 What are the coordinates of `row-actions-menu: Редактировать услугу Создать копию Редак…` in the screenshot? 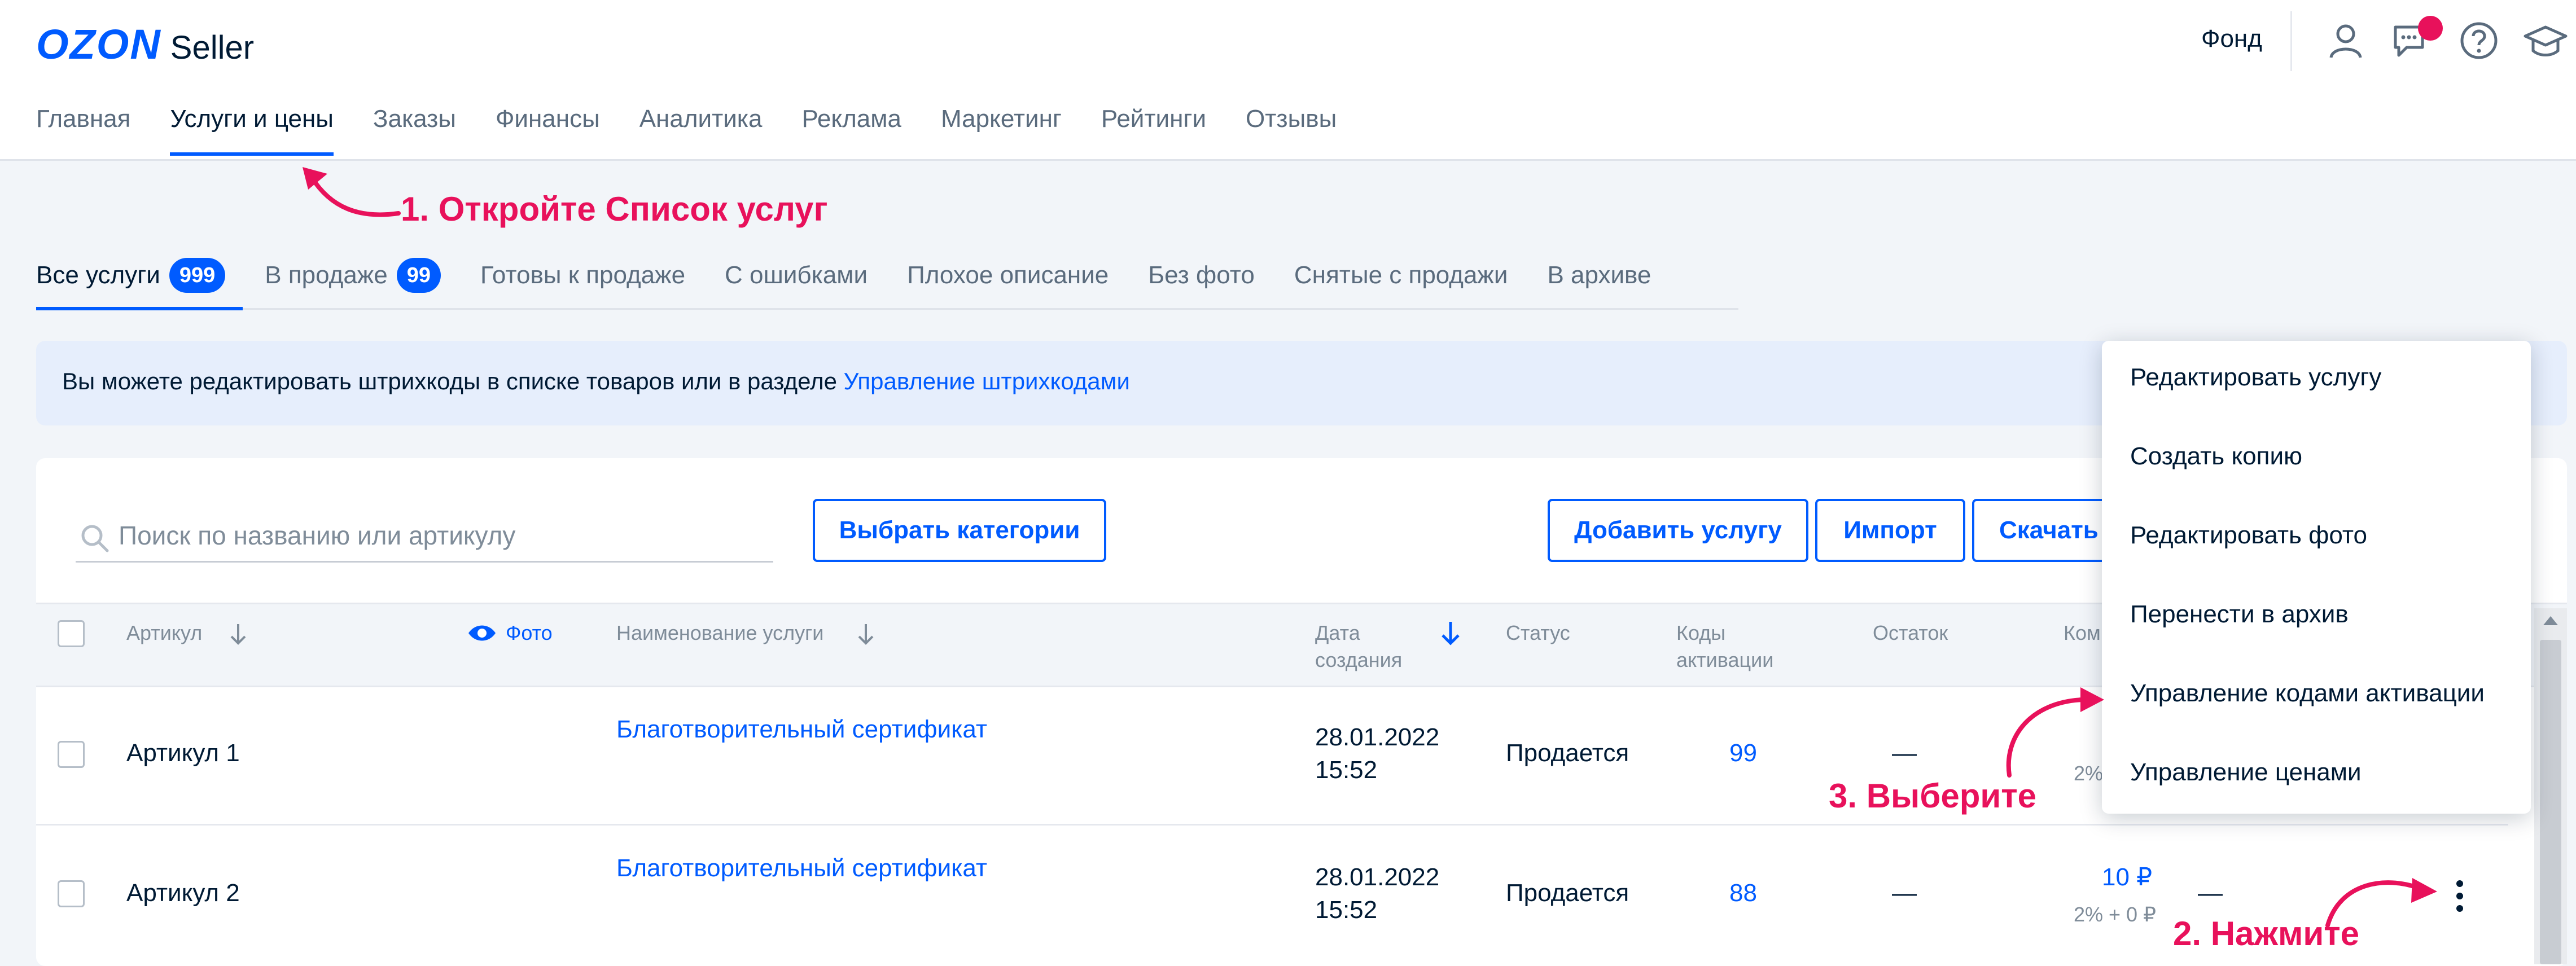 It's located at (2316, 577).